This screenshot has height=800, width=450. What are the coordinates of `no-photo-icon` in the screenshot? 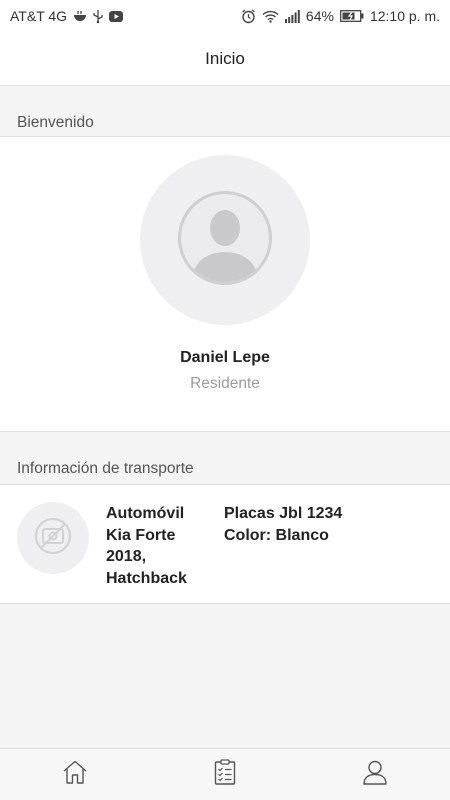 It's located at (53, 538).